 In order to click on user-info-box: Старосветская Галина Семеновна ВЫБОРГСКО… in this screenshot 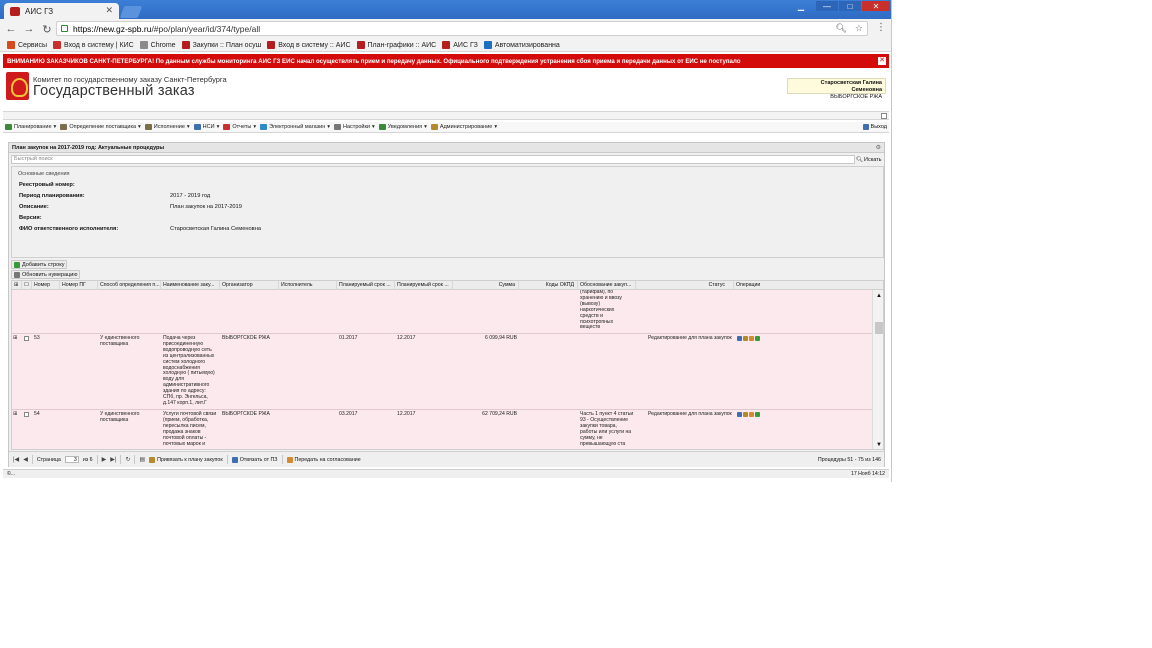, I will do `click(836, 89)`.